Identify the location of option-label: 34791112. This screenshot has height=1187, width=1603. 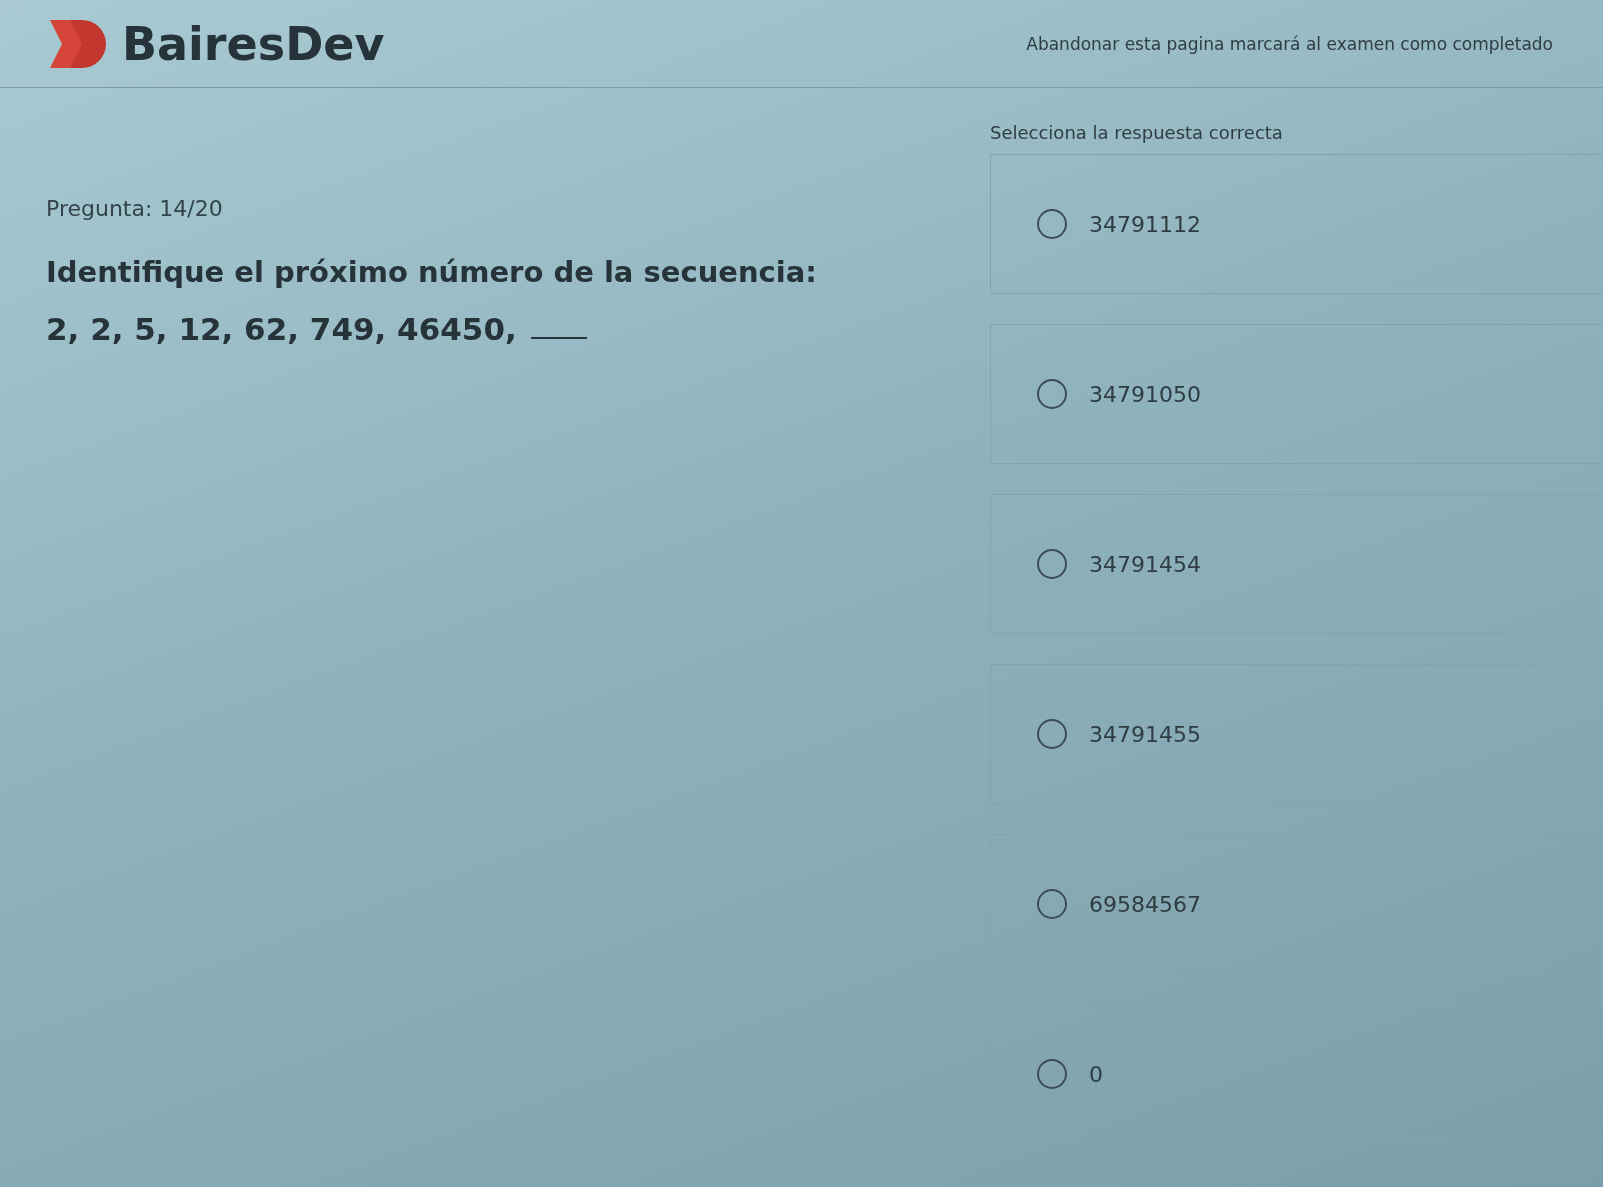
(1145, 224).